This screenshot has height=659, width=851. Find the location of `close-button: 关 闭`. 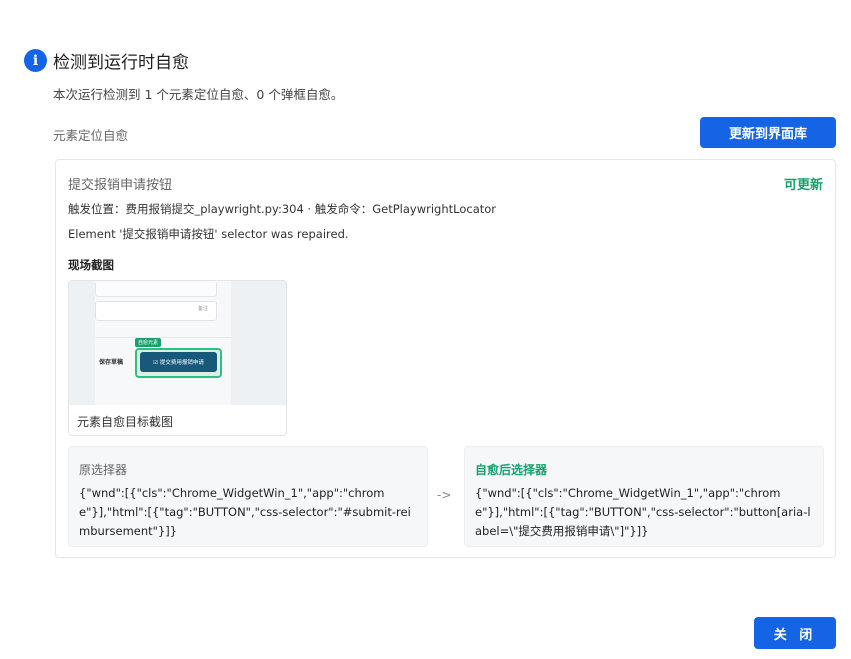

close-button: 关 闭 is located at coordinates (795, 633).